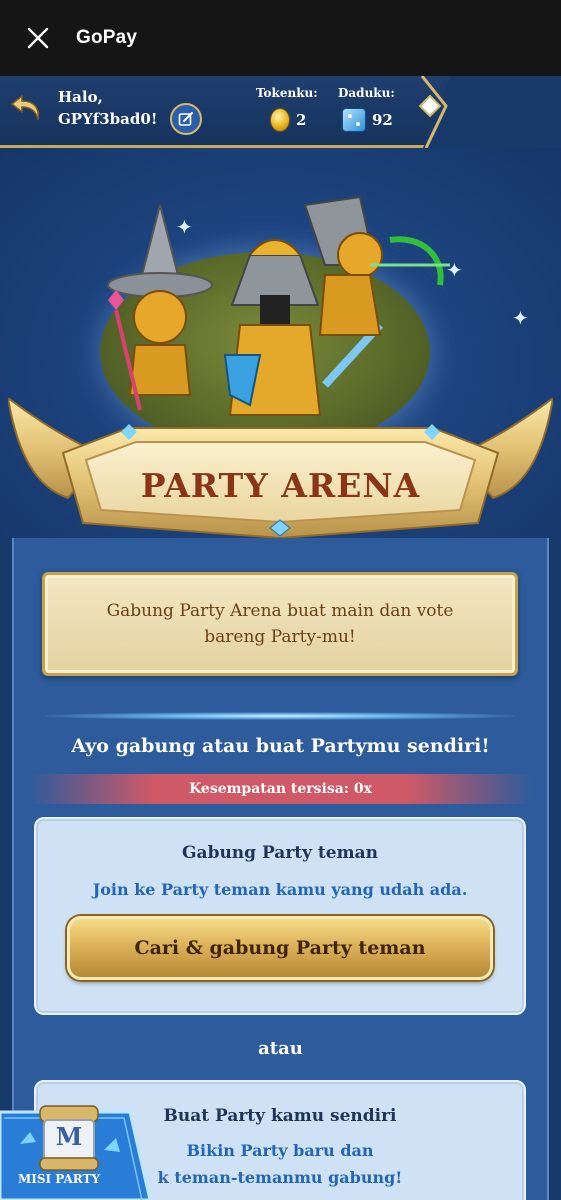 The width and height of the screenshot is (561, 1200). Describe the element at coordinates (280, 889) in the screenshot. I see `join-card-subtitle: Join ke Party teman kamu yang udah ada.` at that location.